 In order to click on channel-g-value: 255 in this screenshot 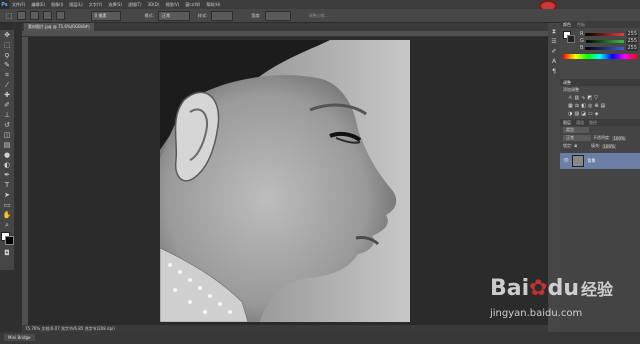, I will do `click(632, 41)`.